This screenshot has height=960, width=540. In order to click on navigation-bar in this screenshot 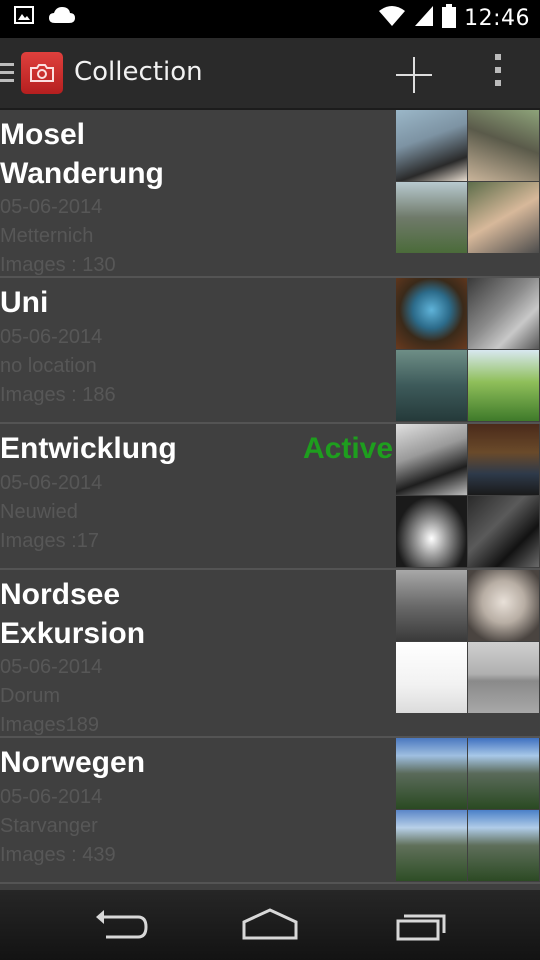, I will do `click(270, 925)`.